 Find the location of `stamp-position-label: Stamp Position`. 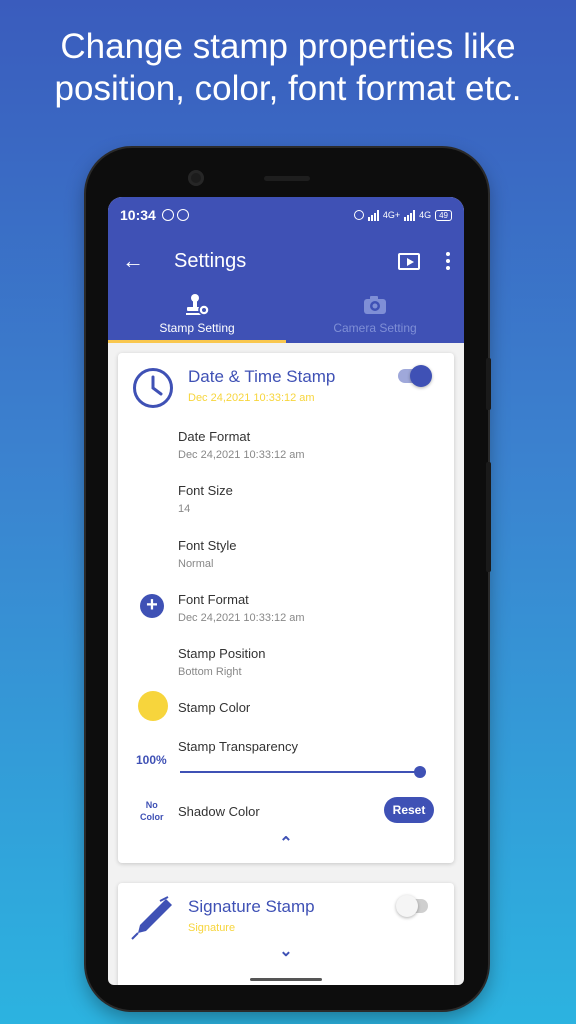

stamp-position-label: Stamp Position is located at coordinates (222, 653).